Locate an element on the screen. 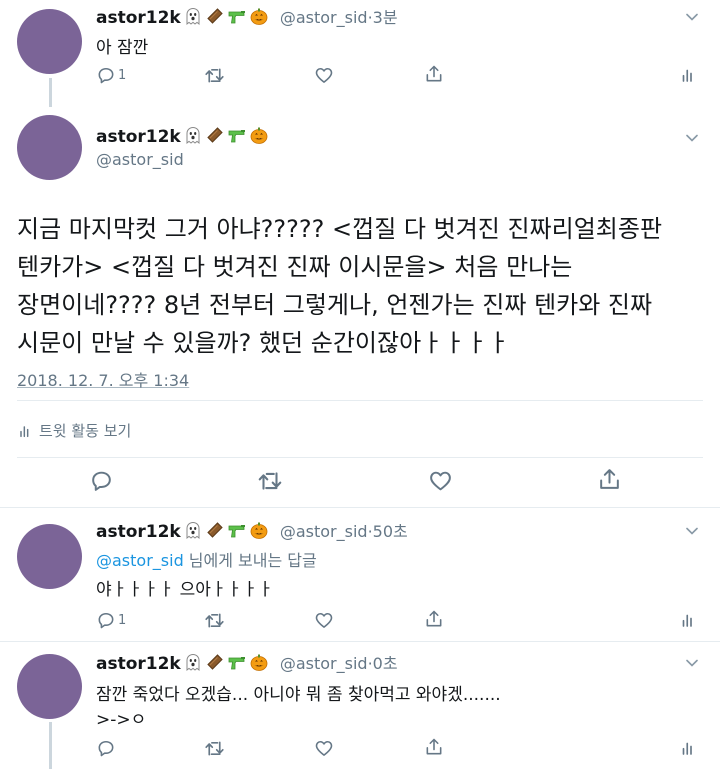  tweet-text-line: 지금 마지막컷 그거 아냐????? <껍질 다 벗겨진 진짜리얼최종판 is located at coordinates (340, 229).